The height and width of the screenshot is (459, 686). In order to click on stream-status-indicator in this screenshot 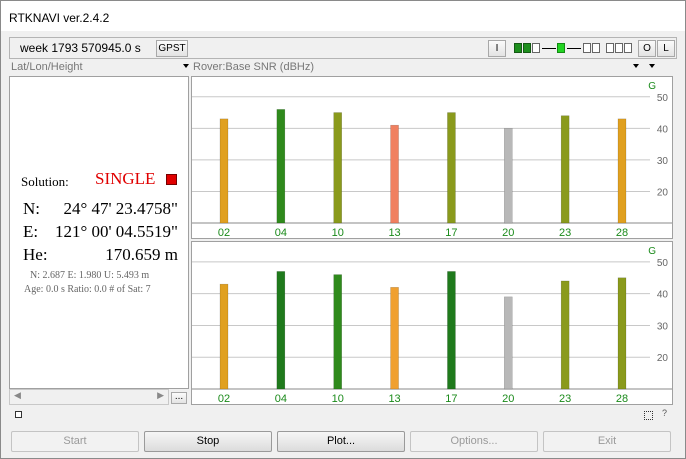, I will do `click(576, 48)`.